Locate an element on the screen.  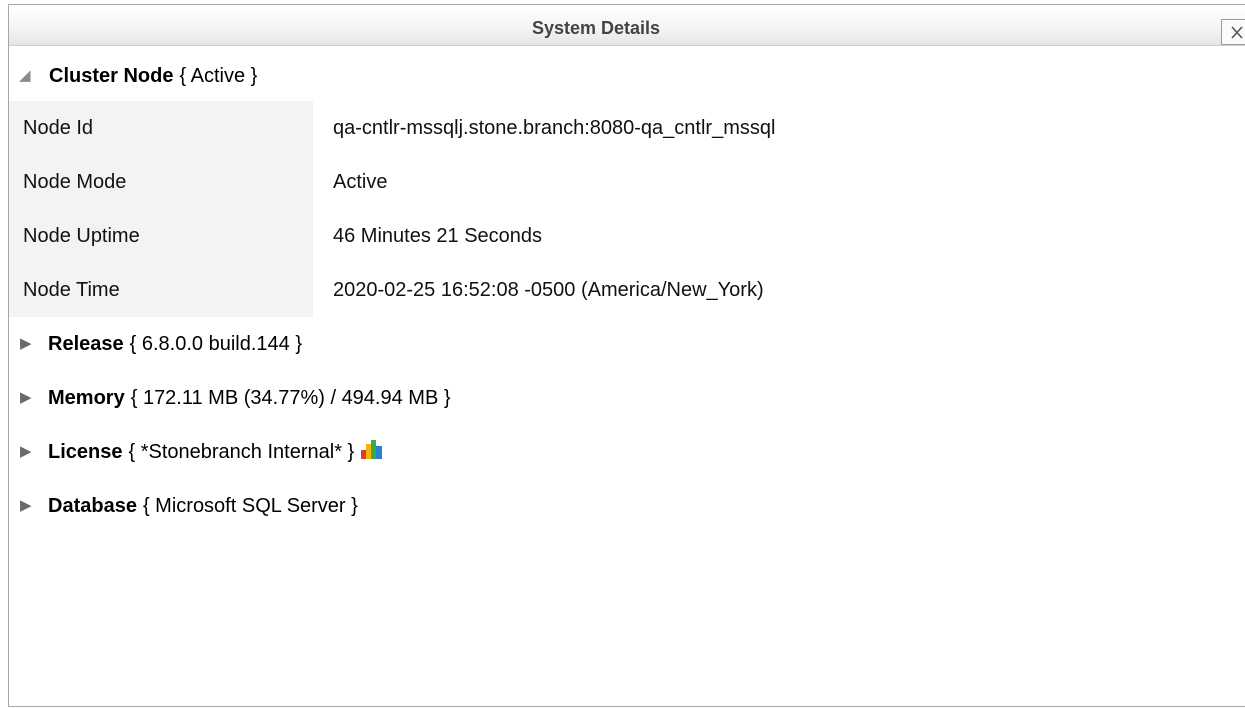
table-row: Node Uptime 46 Minutes 21 Seconds is located at coordinates (392, 236).